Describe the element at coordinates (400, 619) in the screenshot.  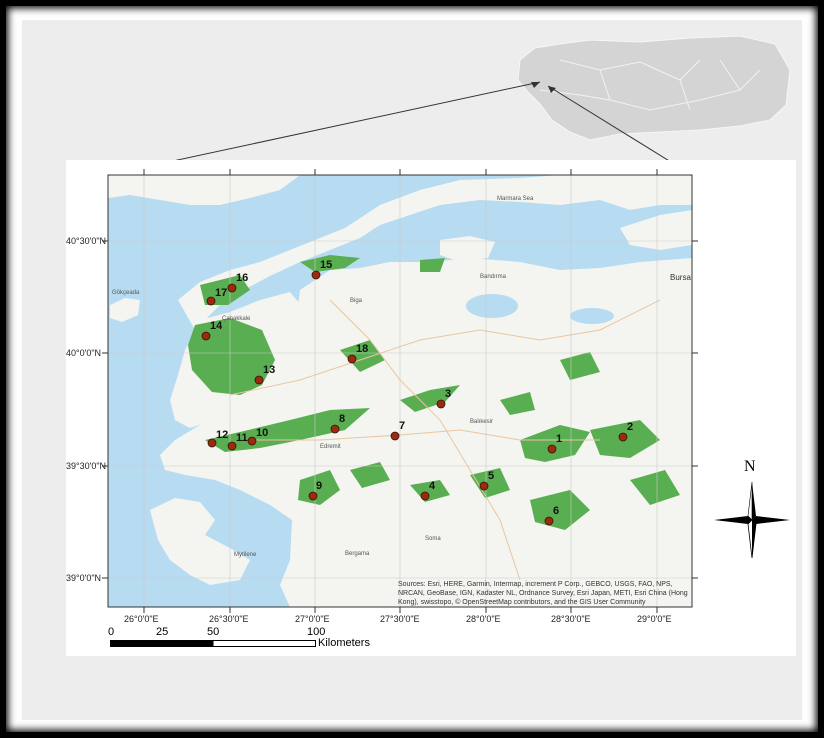
I see `lon-label-27-30: 27°30'0"E` at that location.